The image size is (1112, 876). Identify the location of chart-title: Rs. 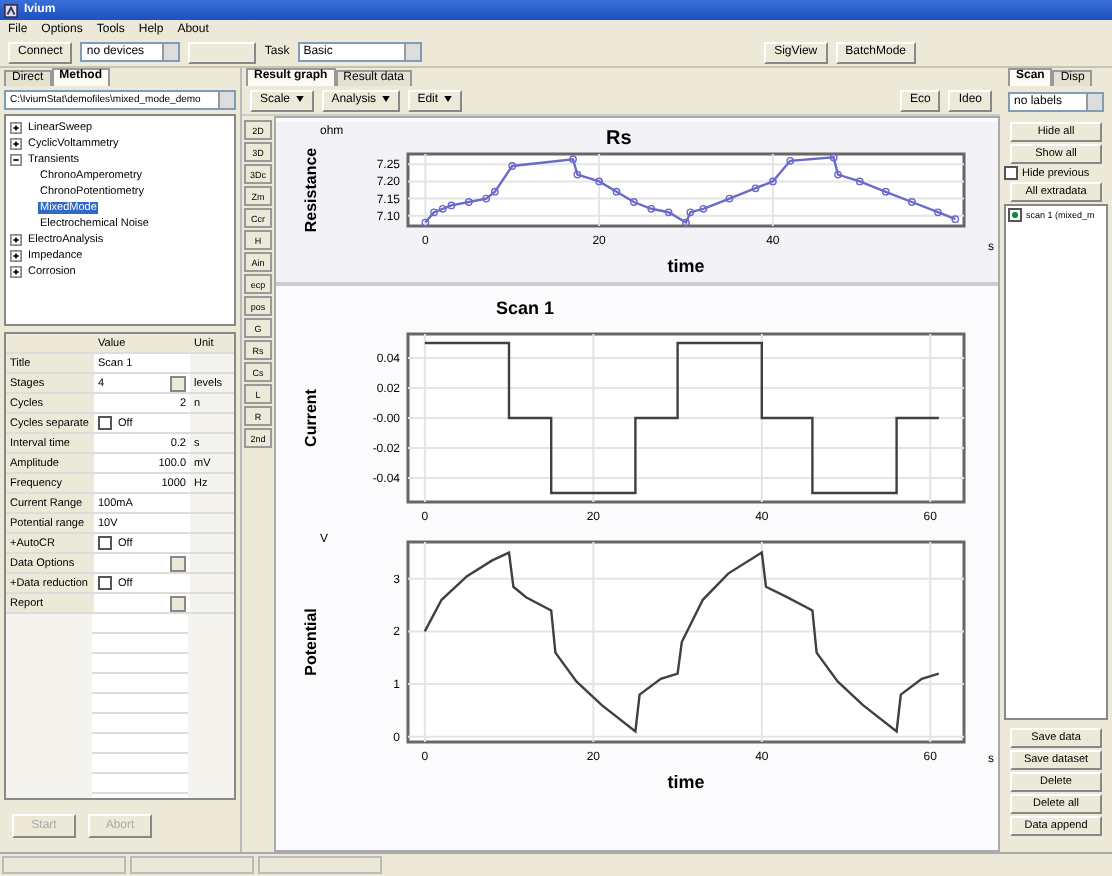
(619, 139).